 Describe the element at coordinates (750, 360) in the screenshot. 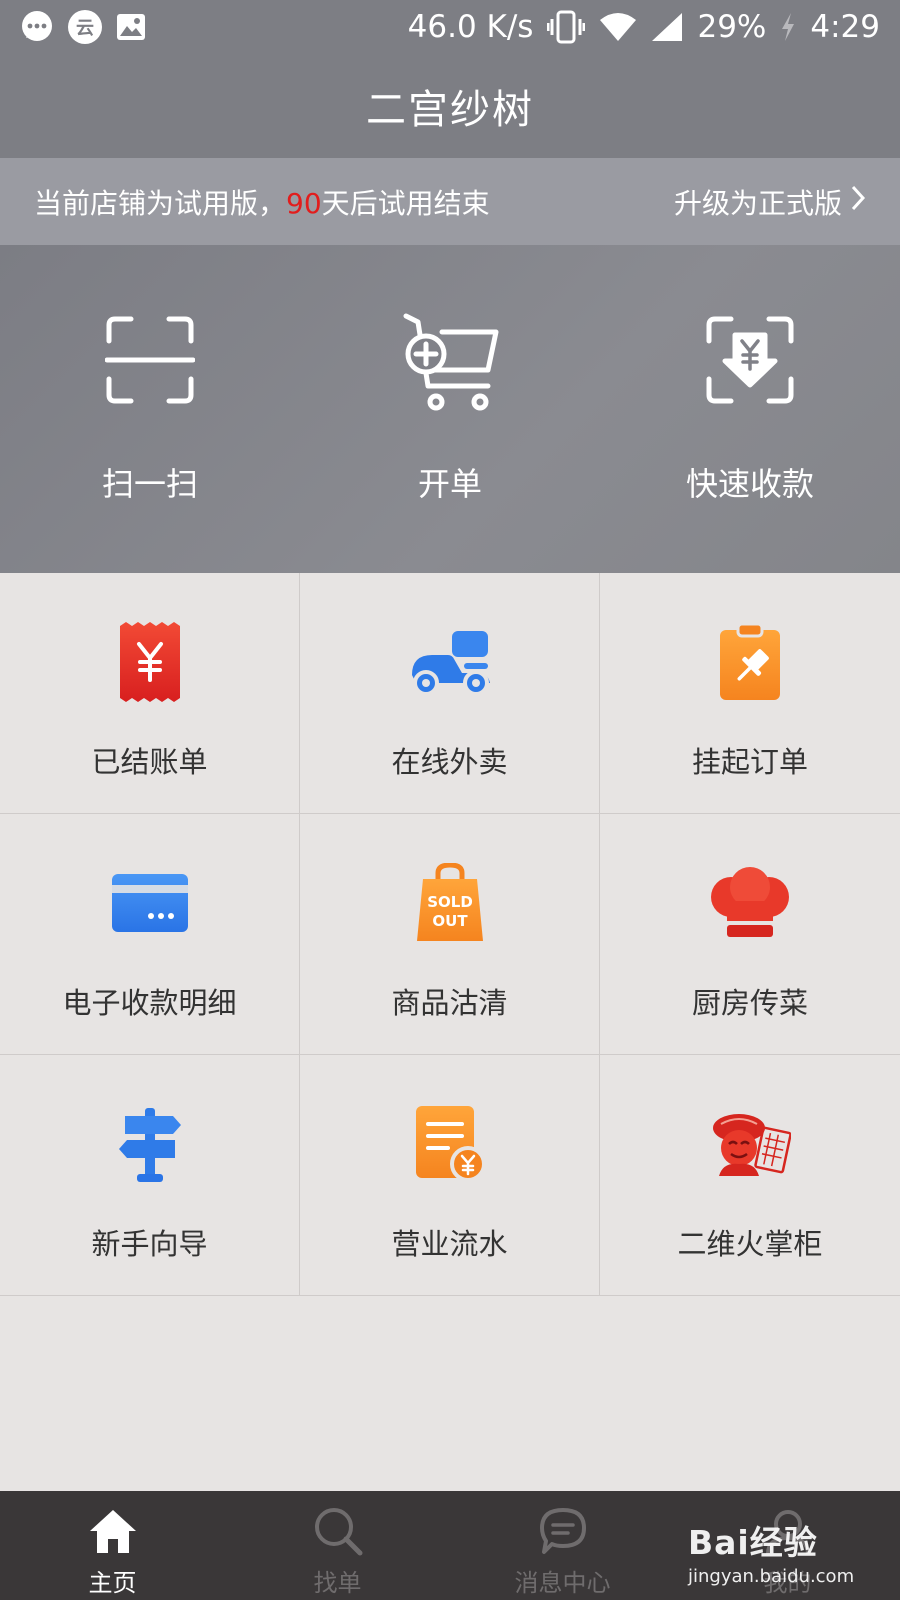

I see `quick-collect-icon` at that location.